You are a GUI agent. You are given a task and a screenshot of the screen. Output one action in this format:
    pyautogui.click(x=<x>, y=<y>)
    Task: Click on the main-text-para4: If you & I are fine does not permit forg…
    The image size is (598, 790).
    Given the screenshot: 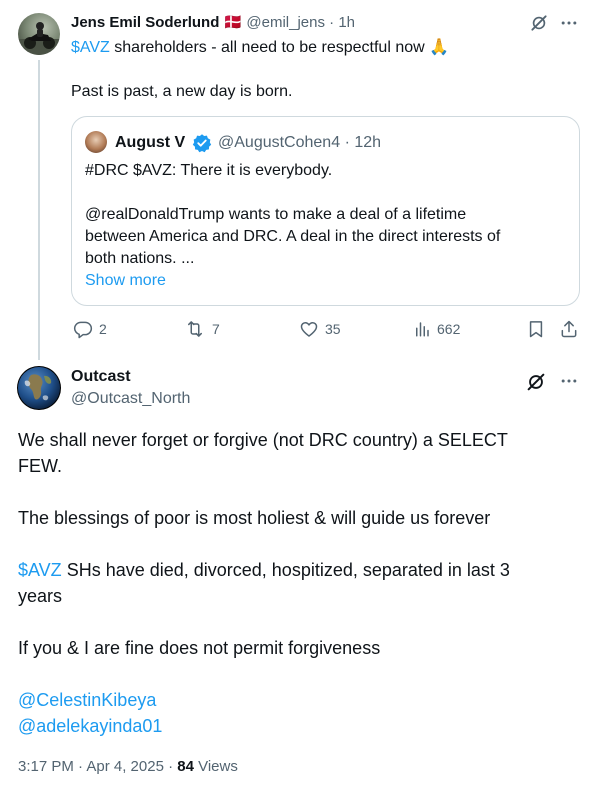 What is the action you would take?
    pyautogui.click(x=199, y=648)
    